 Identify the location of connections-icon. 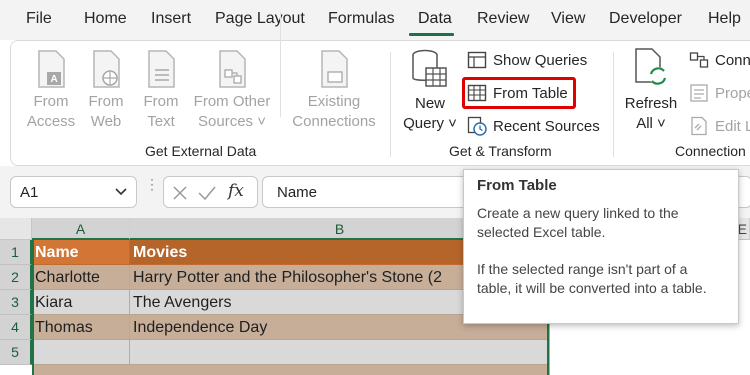
(699, 60).